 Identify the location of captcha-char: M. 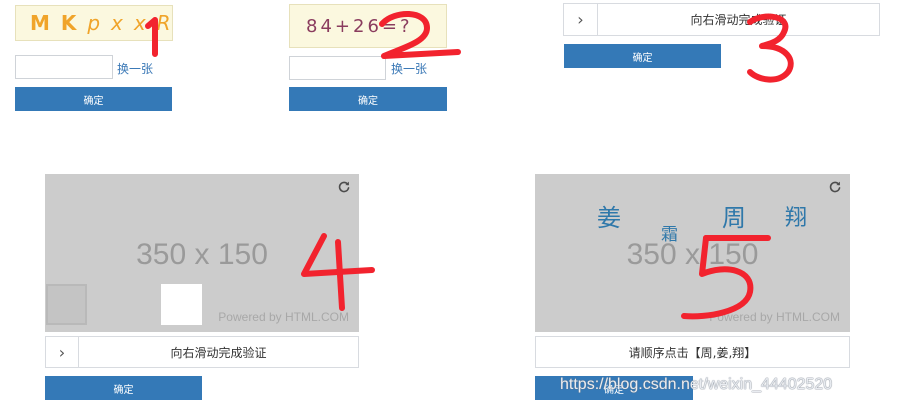
(41, 23).